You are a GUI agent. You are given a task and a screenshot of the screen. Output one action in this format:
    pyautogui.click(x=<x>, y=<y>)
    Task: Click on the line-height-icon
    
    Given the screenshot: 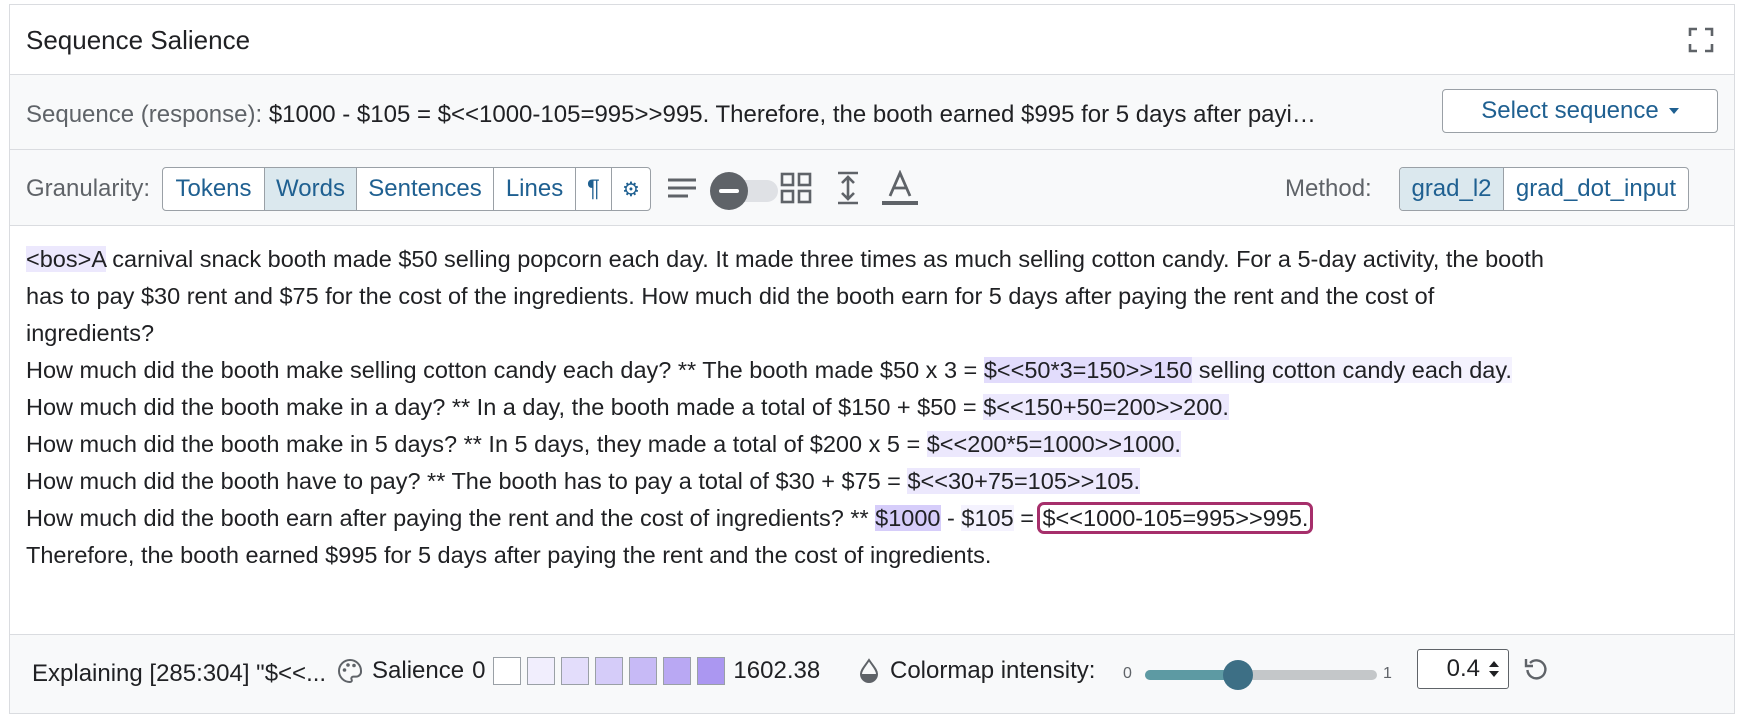 What is the action you would take?
    pyautogui.click(x=848, y=188)
    